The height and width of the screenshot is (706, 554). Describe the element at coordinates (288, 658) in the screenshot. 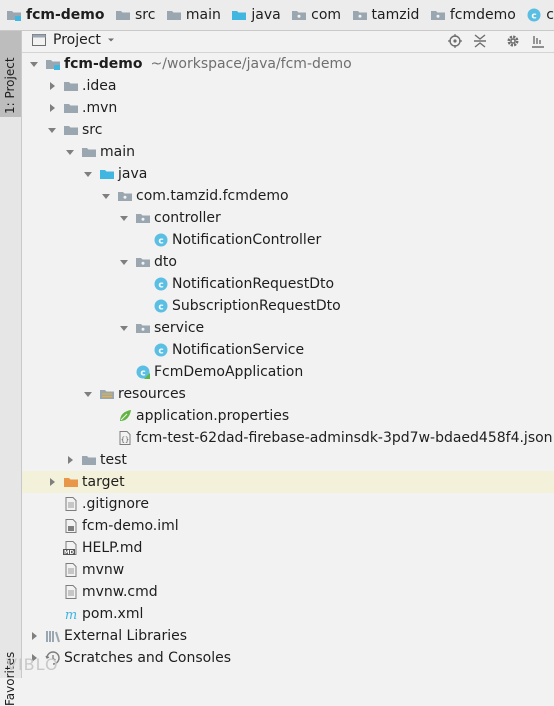

I see `tree-item-scratches-and-consoles: Scratches and Consoles` at that location.